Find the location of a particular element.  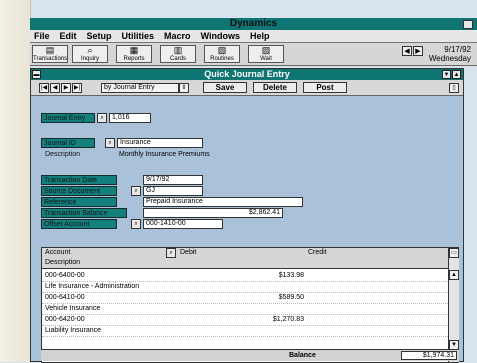

row-account: 000-6420-00 is located at coordinates (65, 319).